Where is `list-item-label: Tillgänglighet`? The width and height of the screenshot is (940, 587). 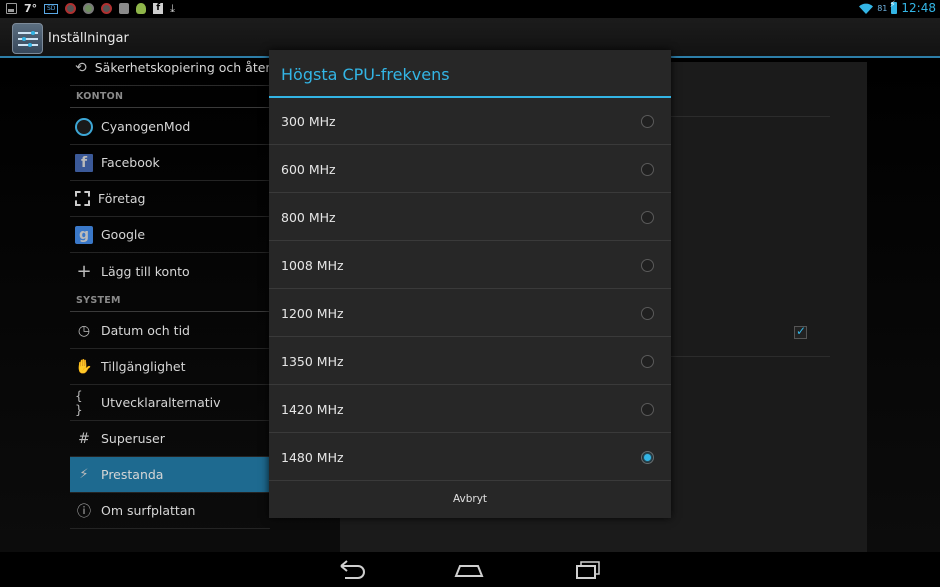 list-item-label: Tillgänglighet is located at coordinates (143, 366).